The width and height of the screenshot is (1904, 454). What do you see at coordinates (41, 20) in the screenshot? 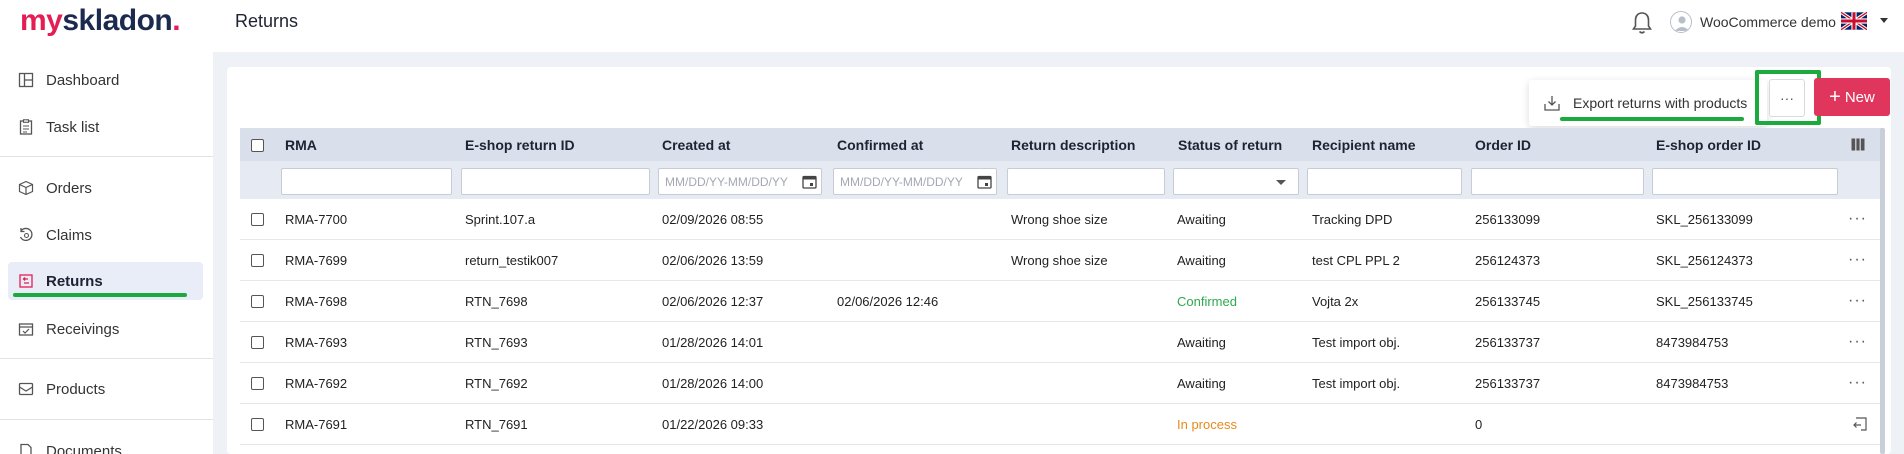
I see `logo-part-my: my` at bounding box center [41, 20].